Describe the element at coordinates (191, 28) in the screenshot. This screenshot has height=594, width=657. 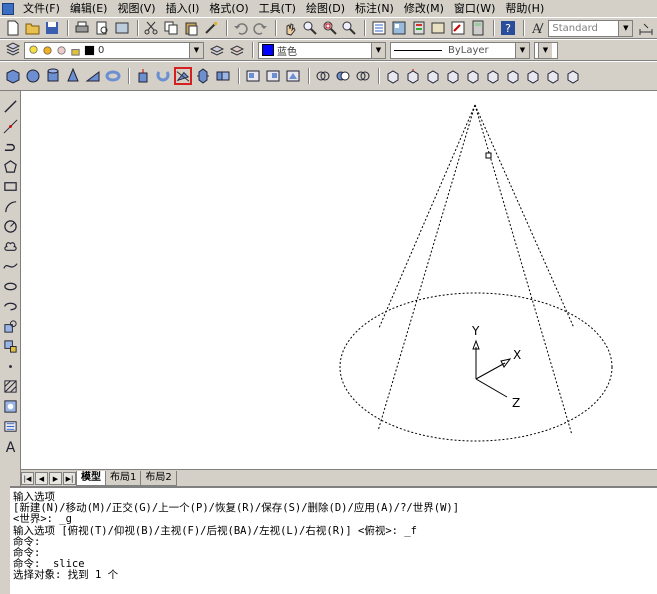
I see `paste-icon` at that location.